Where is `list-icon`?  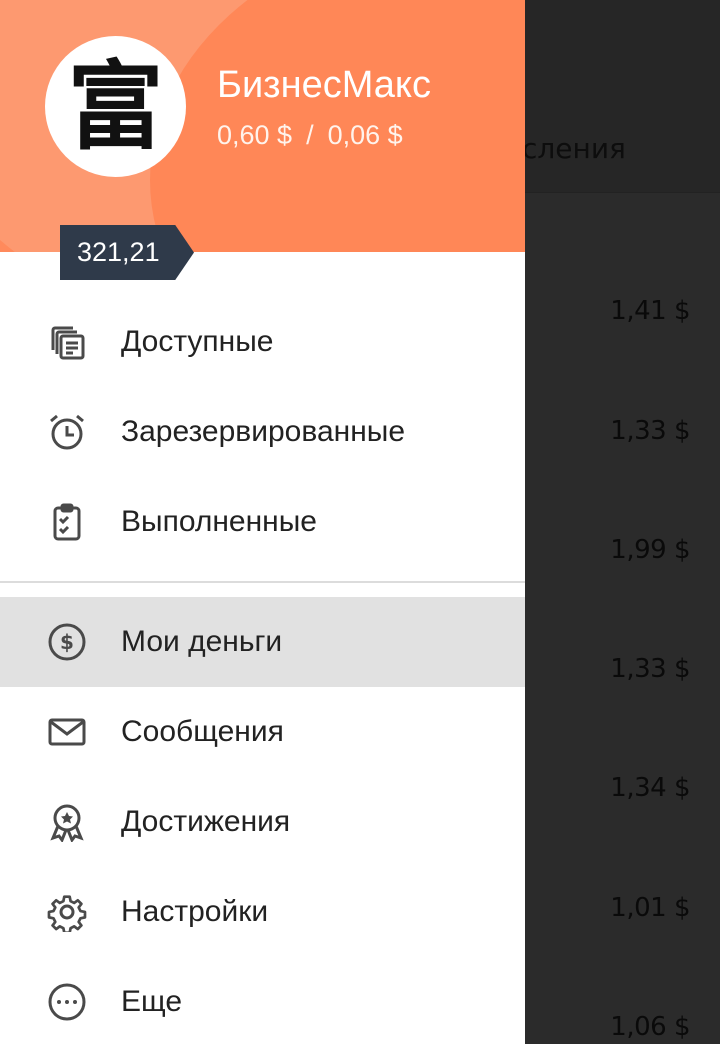
list-icon is located at coordinates (67, 342).